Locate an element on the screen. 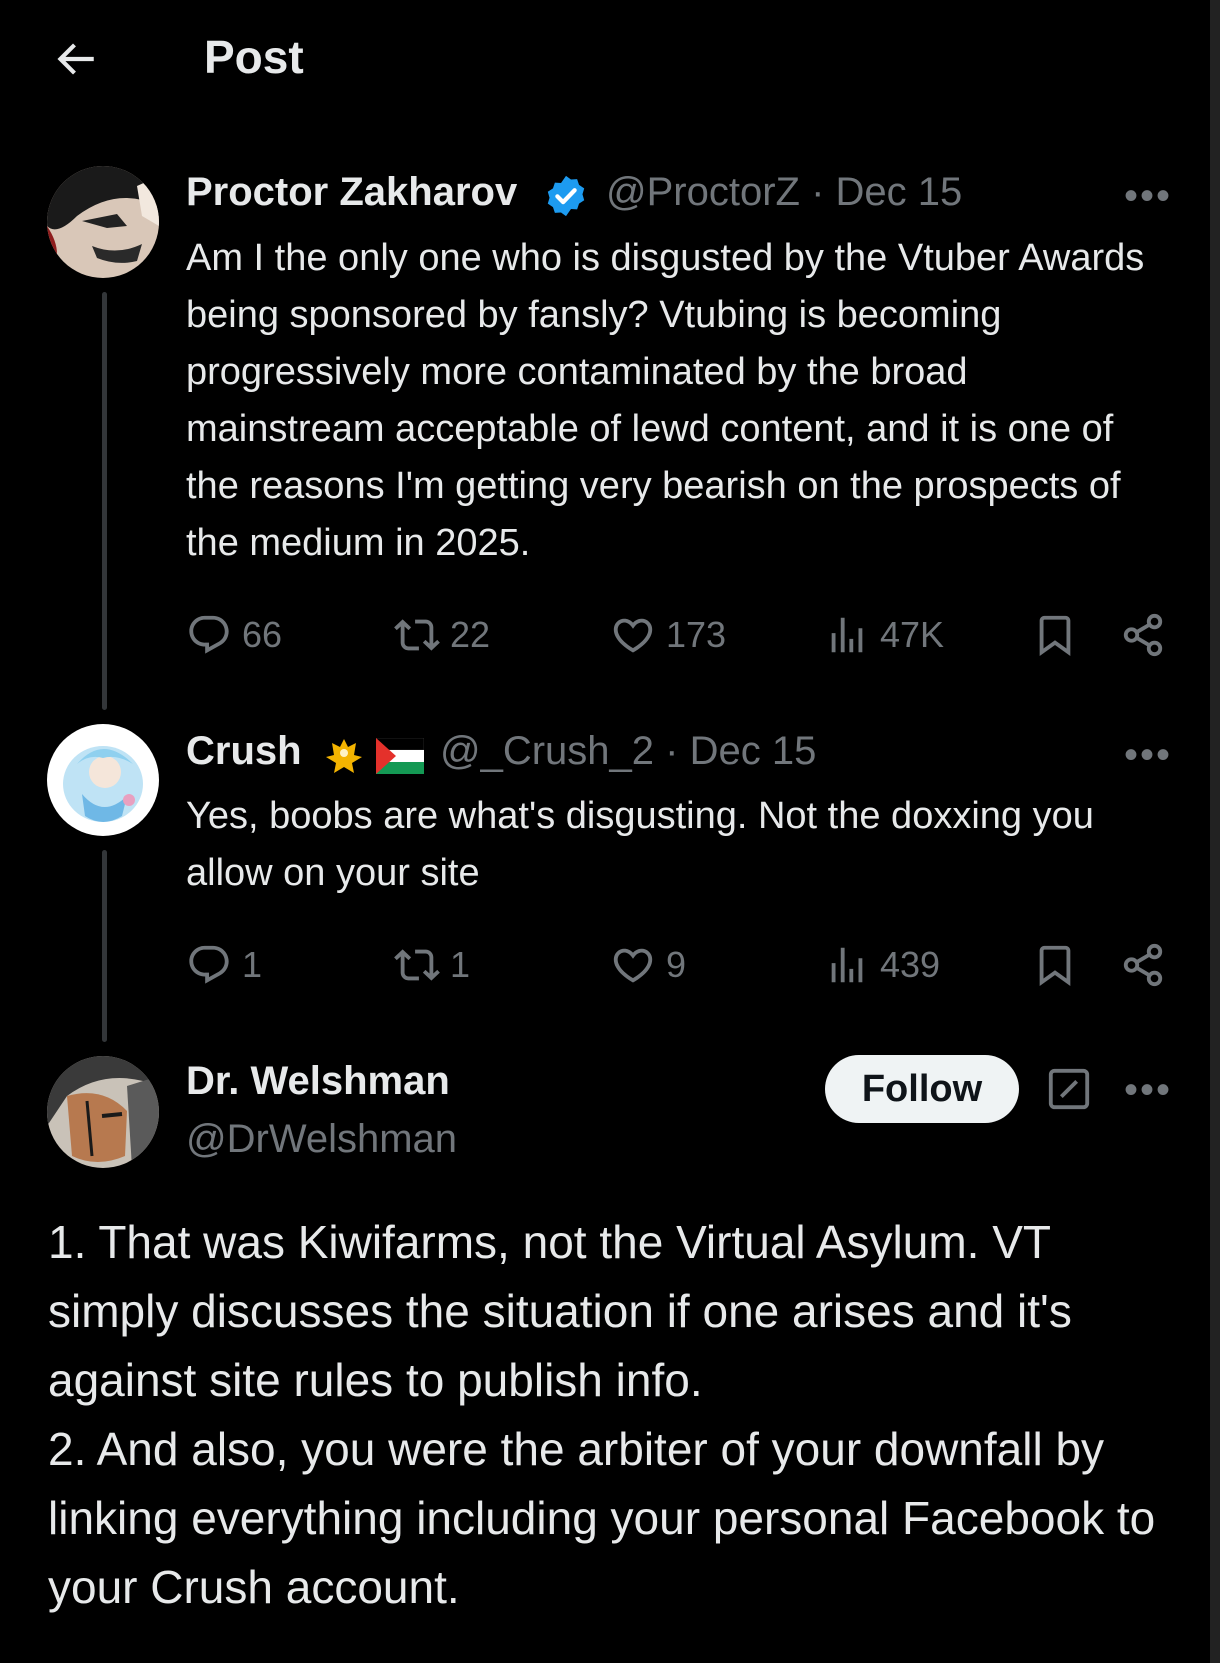  scrollbar is located at coordinates (1215, 831).